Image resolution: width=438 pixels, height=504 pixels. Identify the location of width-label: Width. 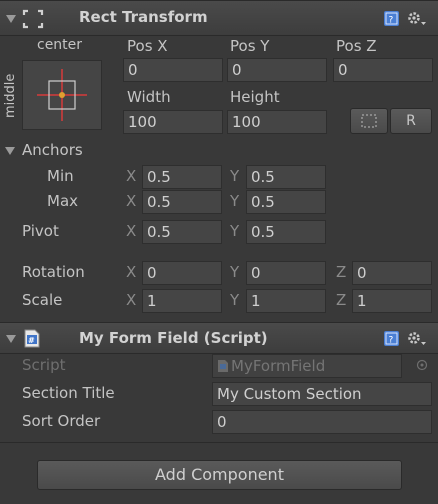
(149, 97).